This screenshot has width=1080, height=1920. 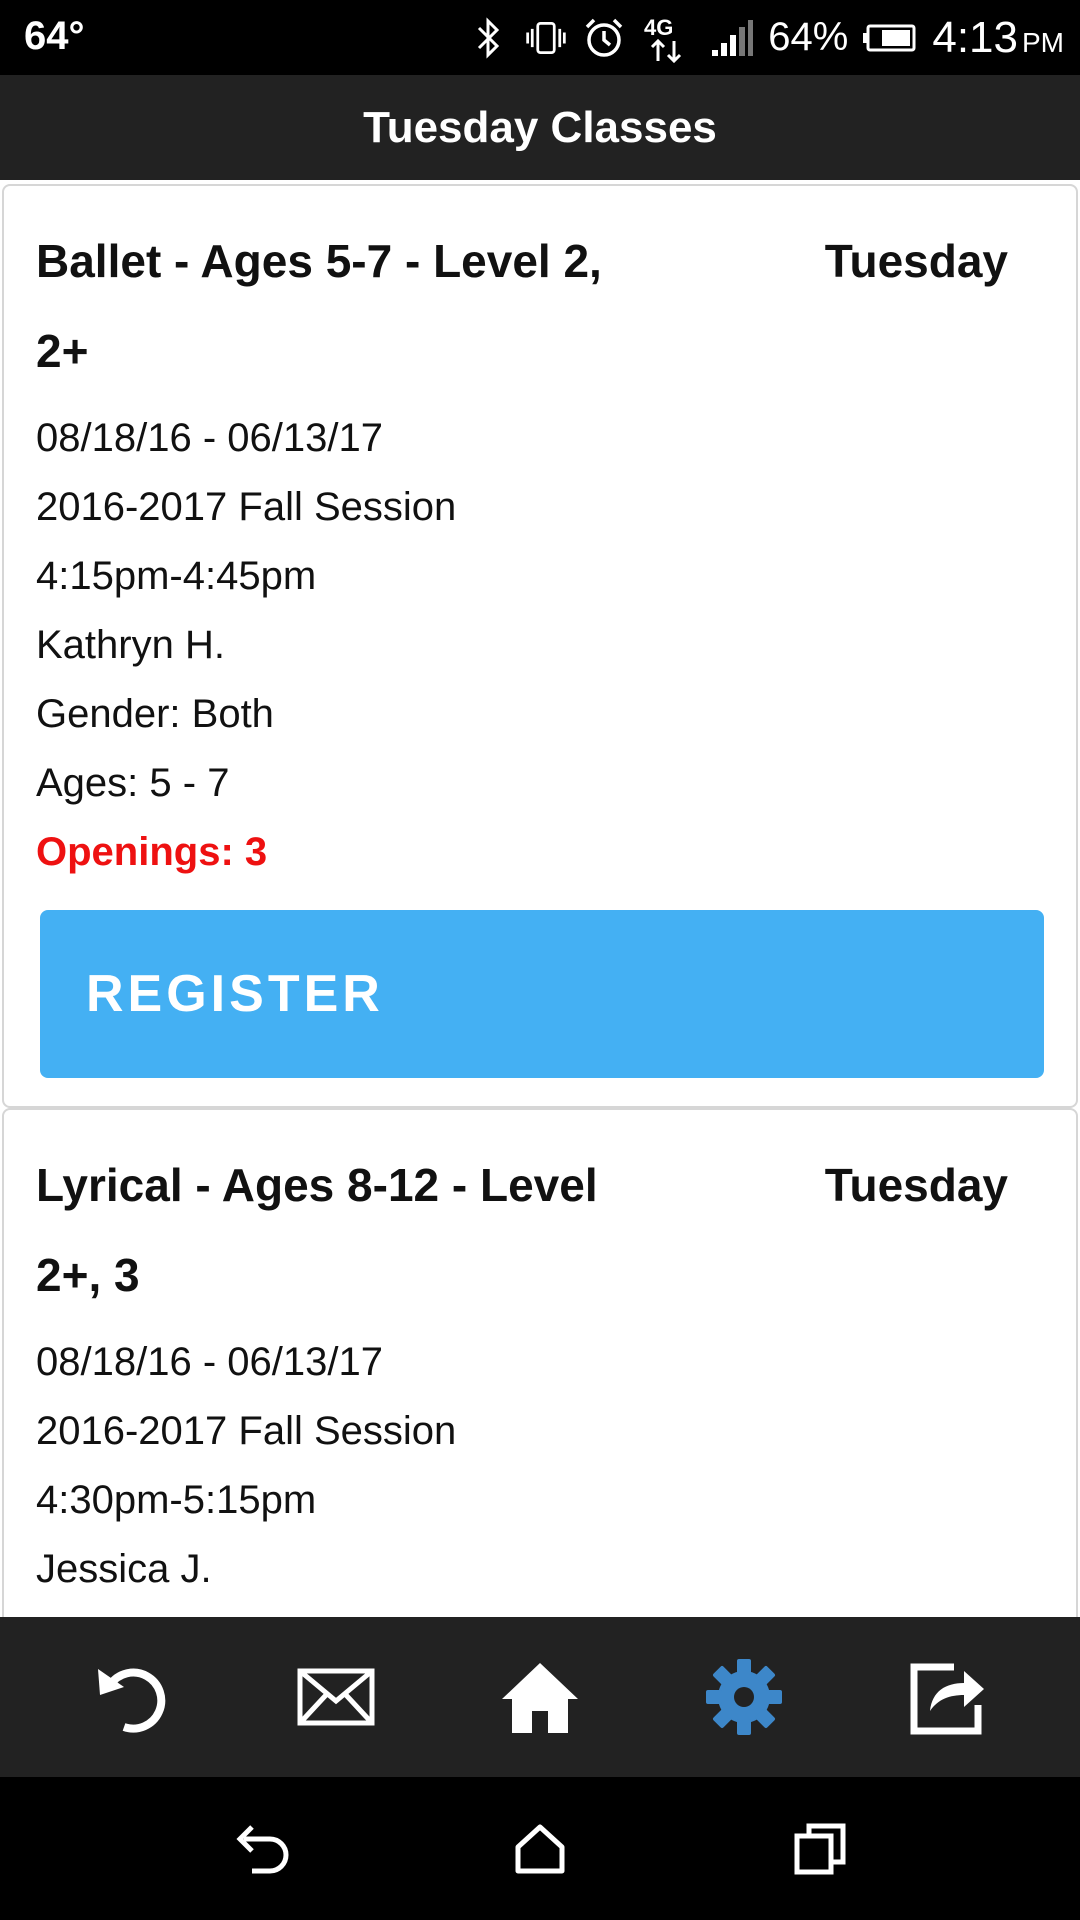 What do you see at coordinates (1043, 42) in the screenshot?
I see `ampm-label: PM` at bounding box center [1043, 42].